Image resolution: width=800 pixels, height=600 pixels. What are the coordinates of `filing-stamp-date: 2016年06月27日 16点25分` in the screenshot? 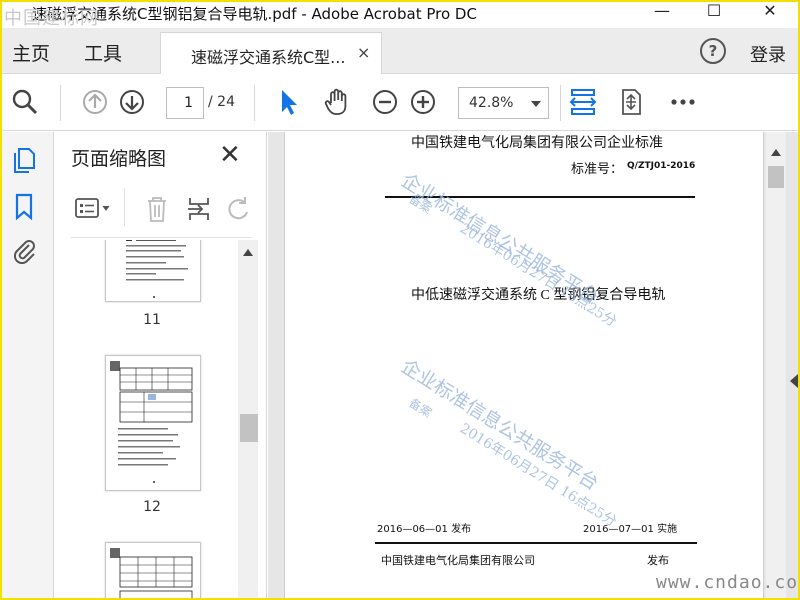 It's located at (538, 275).